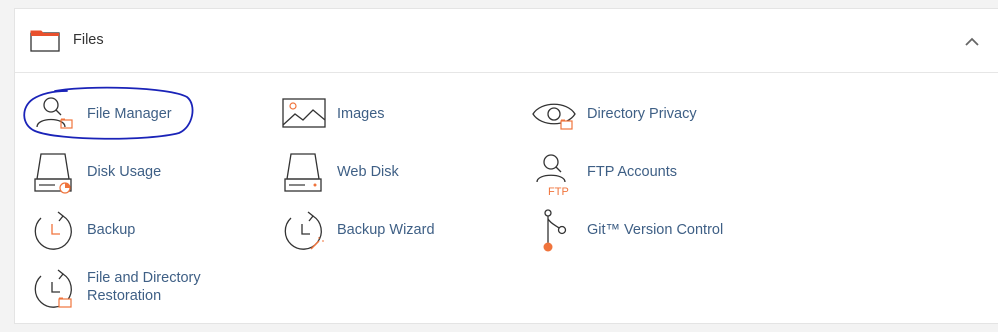 The height and width of the screenshot is (332, 998). What do you see at coordinates (558, 191) in the screenshot?
I see `svg-text: FTP` at bounding box center [558, 191].